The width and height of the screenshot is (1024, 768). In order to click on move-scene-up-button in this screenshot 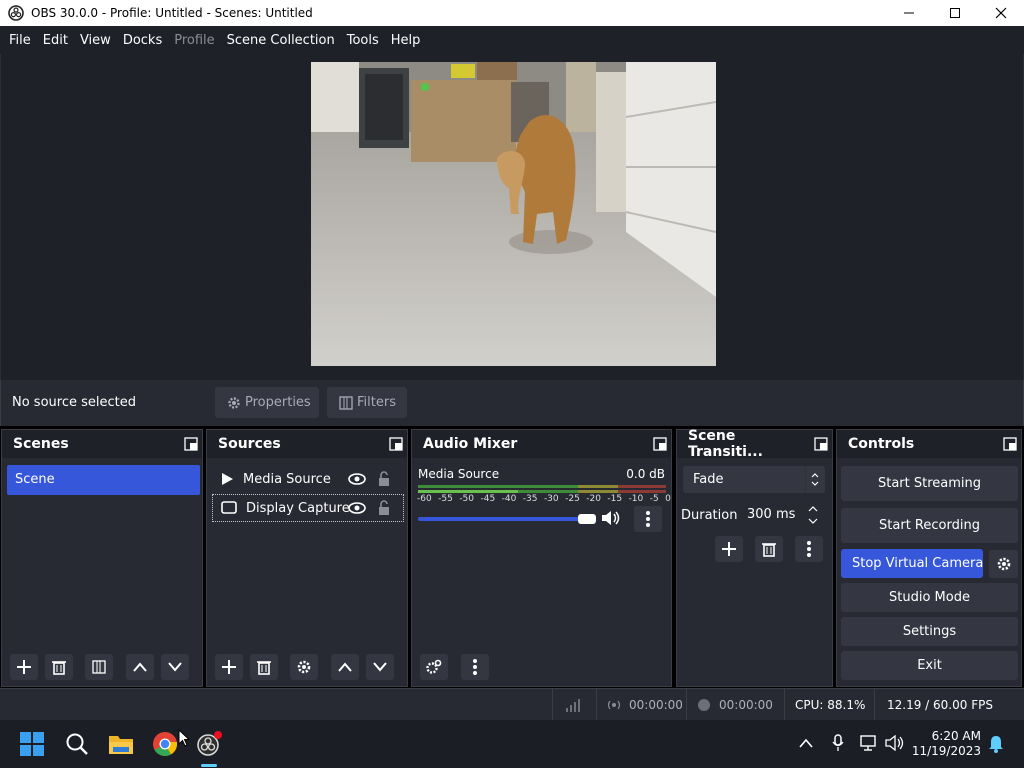, I will do `click(140, 667)`.